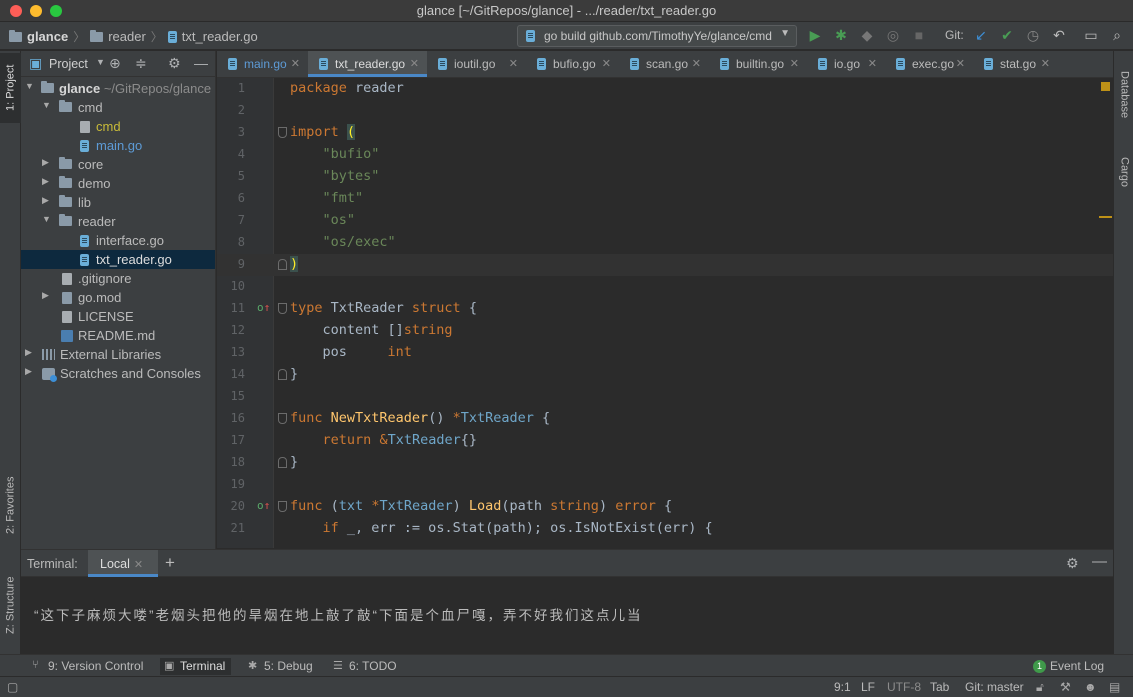 Image resolution: width=1133 pixels, height=697 pixels. I want to click on editor-scrollbar, so click(1105, 313).